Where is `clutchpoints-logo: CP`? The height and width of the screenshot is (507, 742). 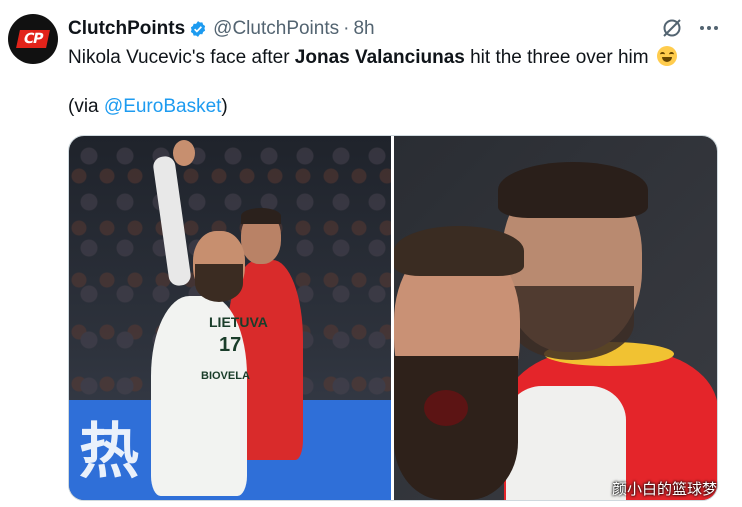 clutchpoints-logo: CP is located at coordinates (33, 39).